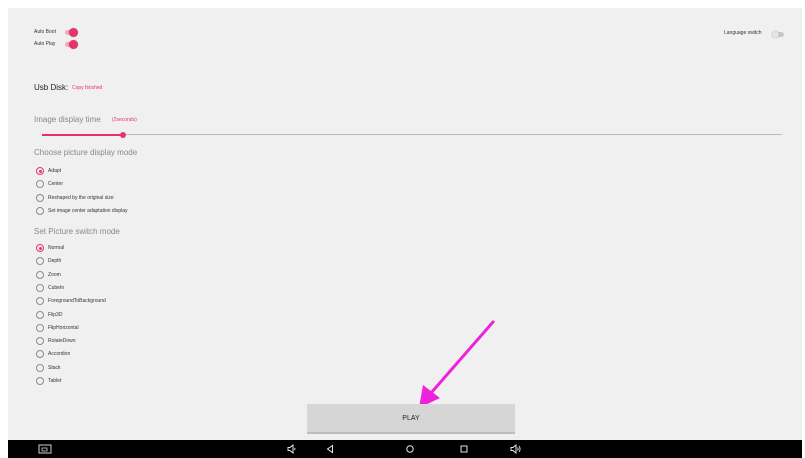 The height and width of the screenshot is (458, 805). Describe the element at coordinates (45, 449) in the screenshot. I see `screenshot-icon` at that location.